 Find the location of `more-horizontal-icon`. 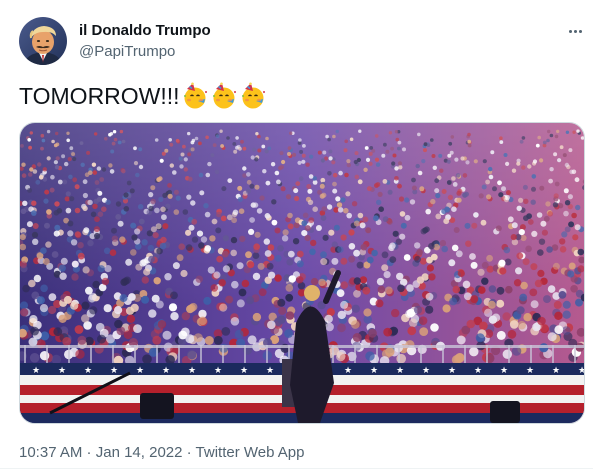

more-horizontal-icon is located at coordinates (575, 31).